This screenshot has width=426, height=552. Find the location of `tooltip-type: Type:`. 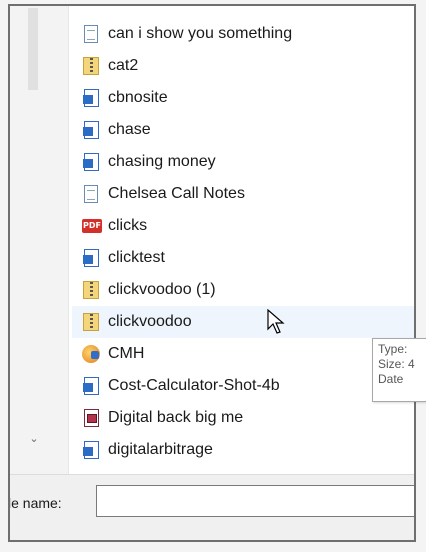

tooltip-type: Type: is located at coordinates (393, 349).